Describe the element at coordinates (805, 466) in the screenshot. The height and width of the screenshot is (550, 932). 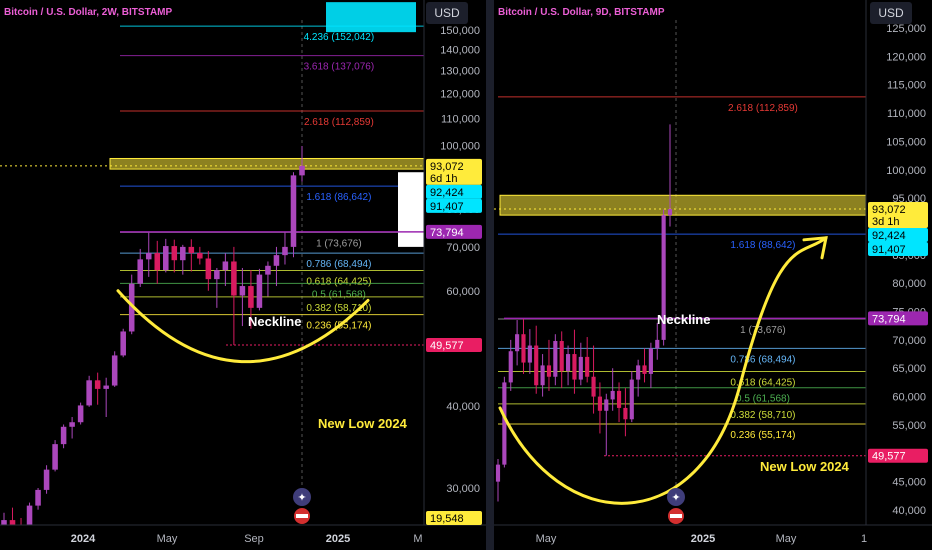
I see `right-new-low-label: New Low 2024` at that location.